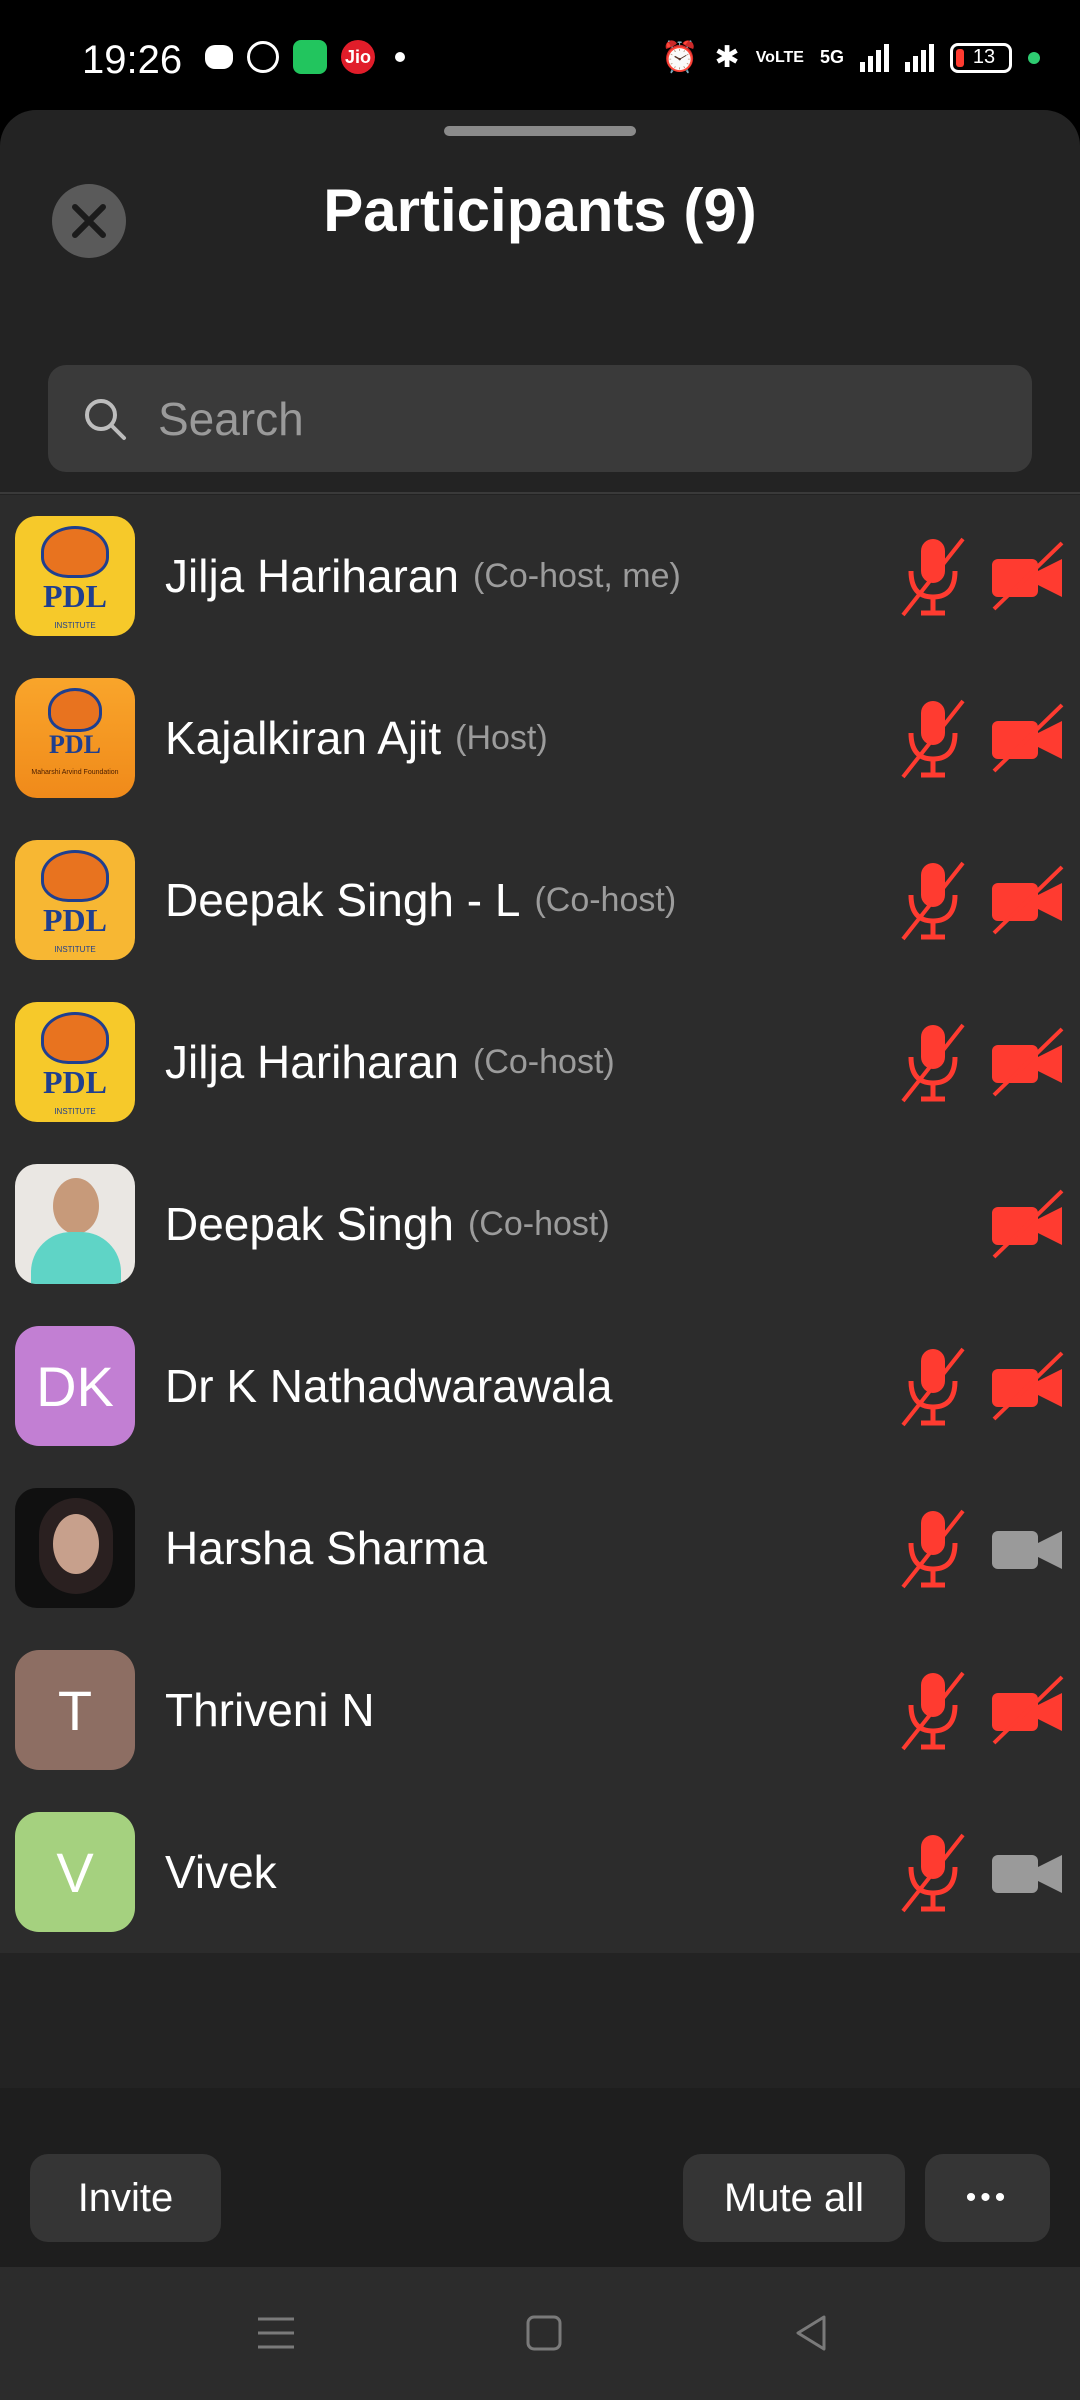  I want to click on avatar: DK, so click(75, 1386).